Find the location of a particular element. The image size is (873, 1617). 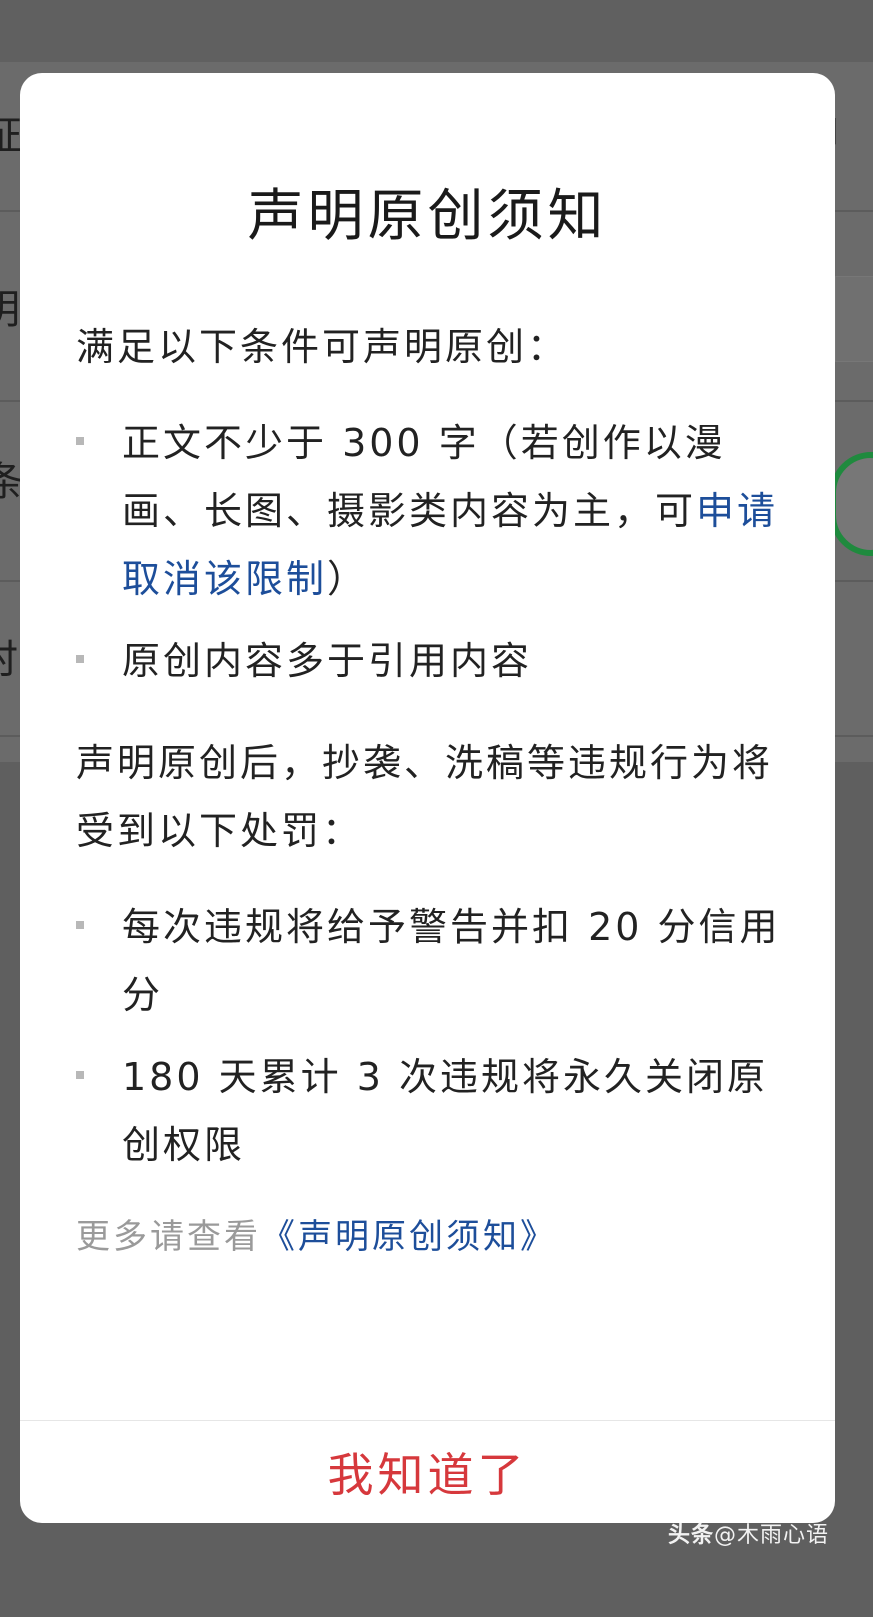

original-notice-link: 《声明原创须知》 is located at coordinates (409, 1237).